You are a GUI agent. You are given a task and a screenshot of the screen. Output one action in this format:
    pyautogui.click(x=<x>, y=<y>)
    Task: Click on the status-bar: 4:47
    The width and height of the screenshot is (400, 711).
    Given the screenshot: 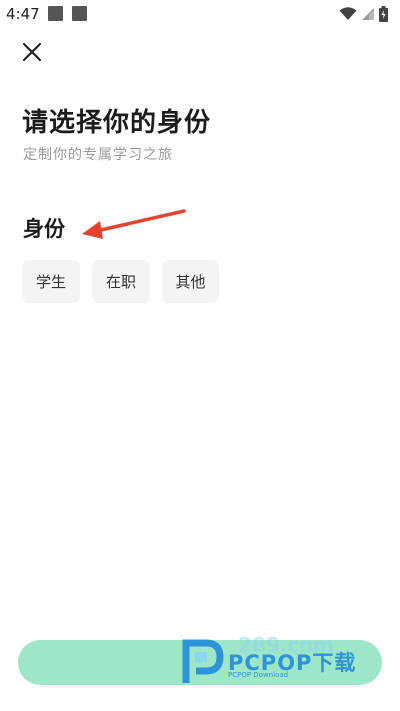 What is the action you would take?
    pyautogui.click(x=200, y=14)
    